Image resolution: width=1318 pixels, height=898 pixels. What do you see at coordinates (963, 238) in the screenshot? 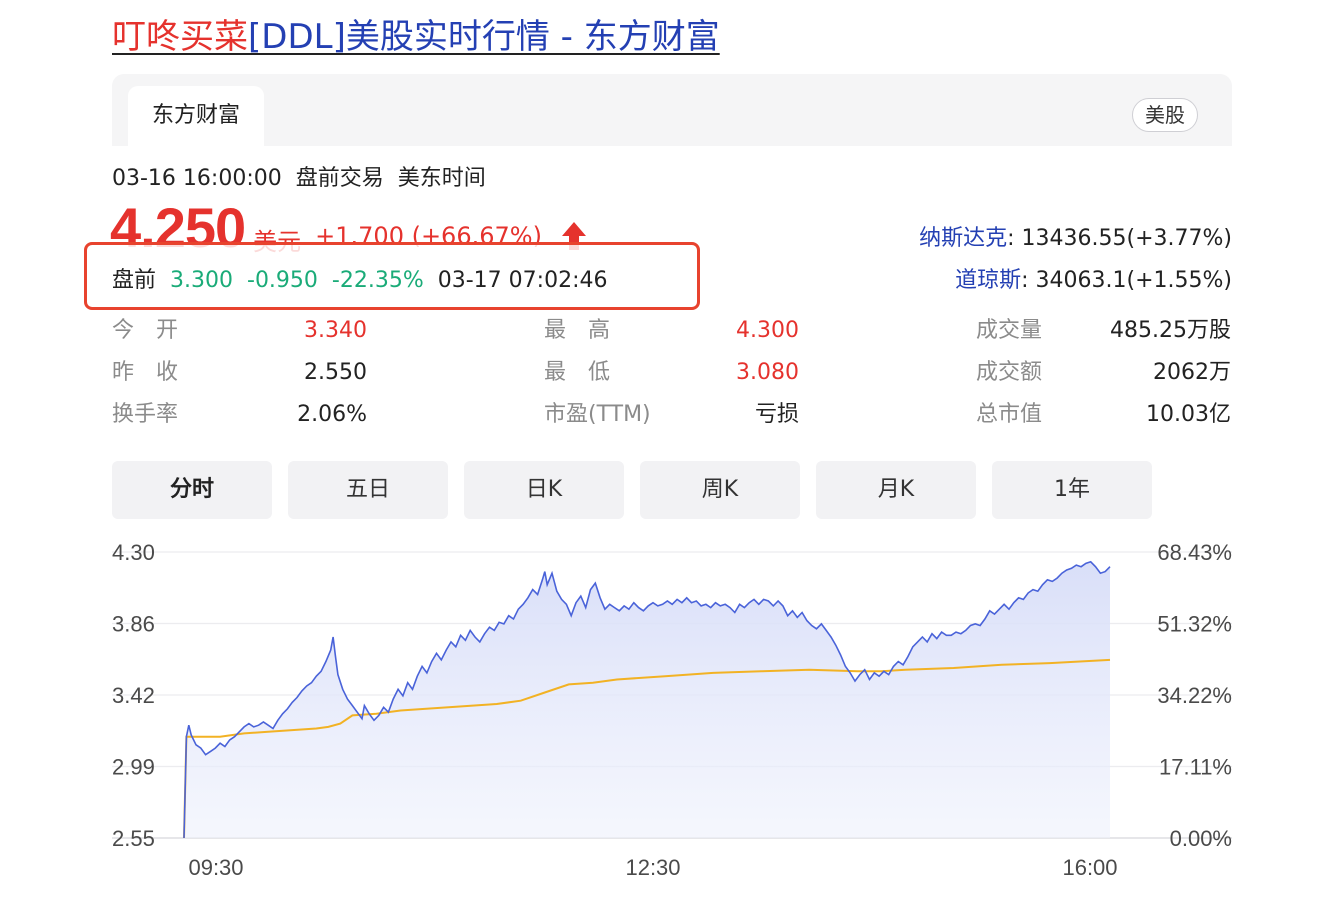
I see `nasdaq-link: 纳斯达克` at bounding box center [963, 238].